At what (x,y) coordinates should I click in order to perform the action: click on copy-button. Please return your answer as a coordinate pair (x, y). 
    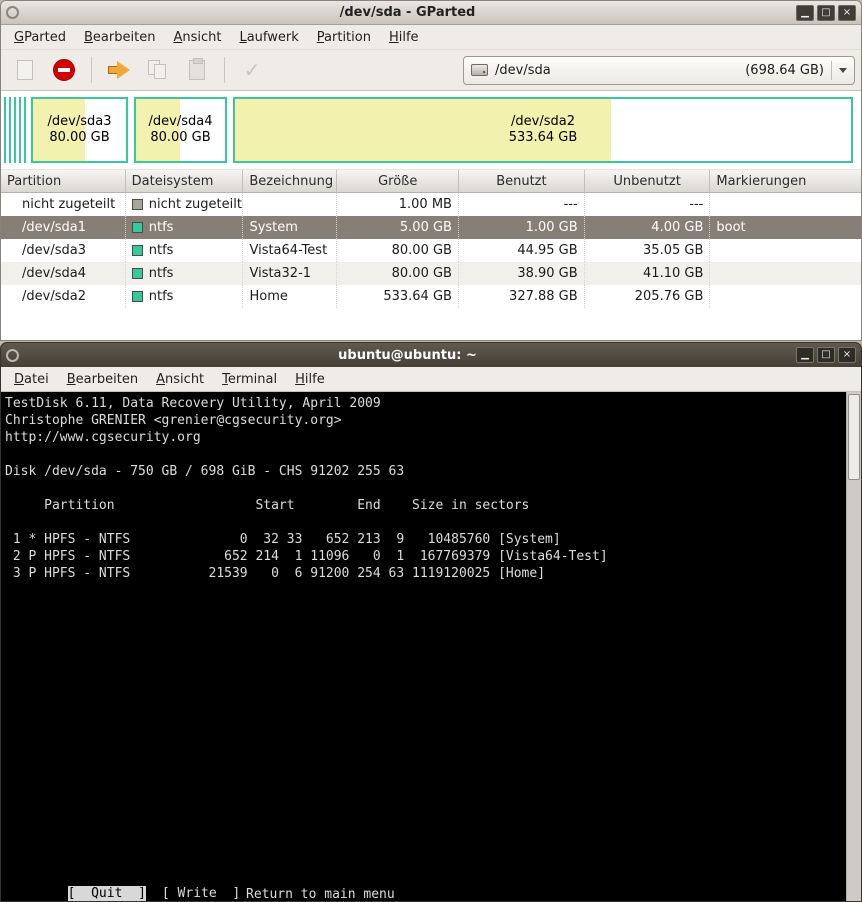
    Looking at the image, I should click on (158, 70).